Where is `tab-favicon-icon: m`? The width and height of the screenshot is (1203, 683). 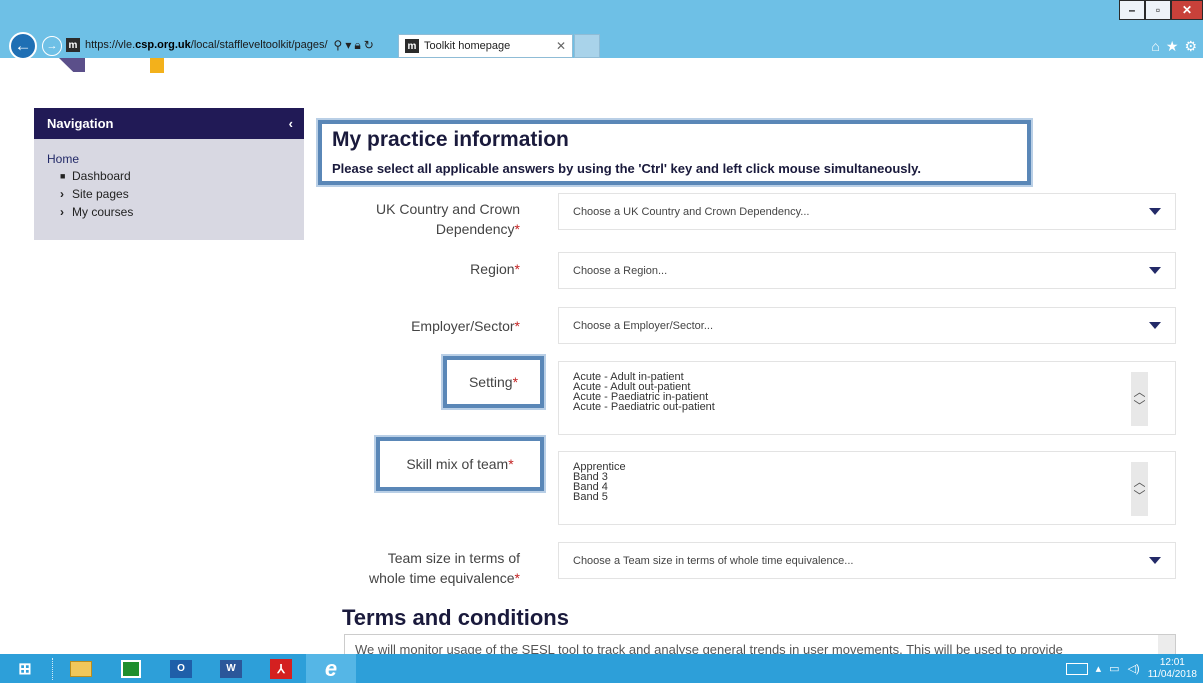
tab-favicon-icon: m is located at coordinates (412, 46).